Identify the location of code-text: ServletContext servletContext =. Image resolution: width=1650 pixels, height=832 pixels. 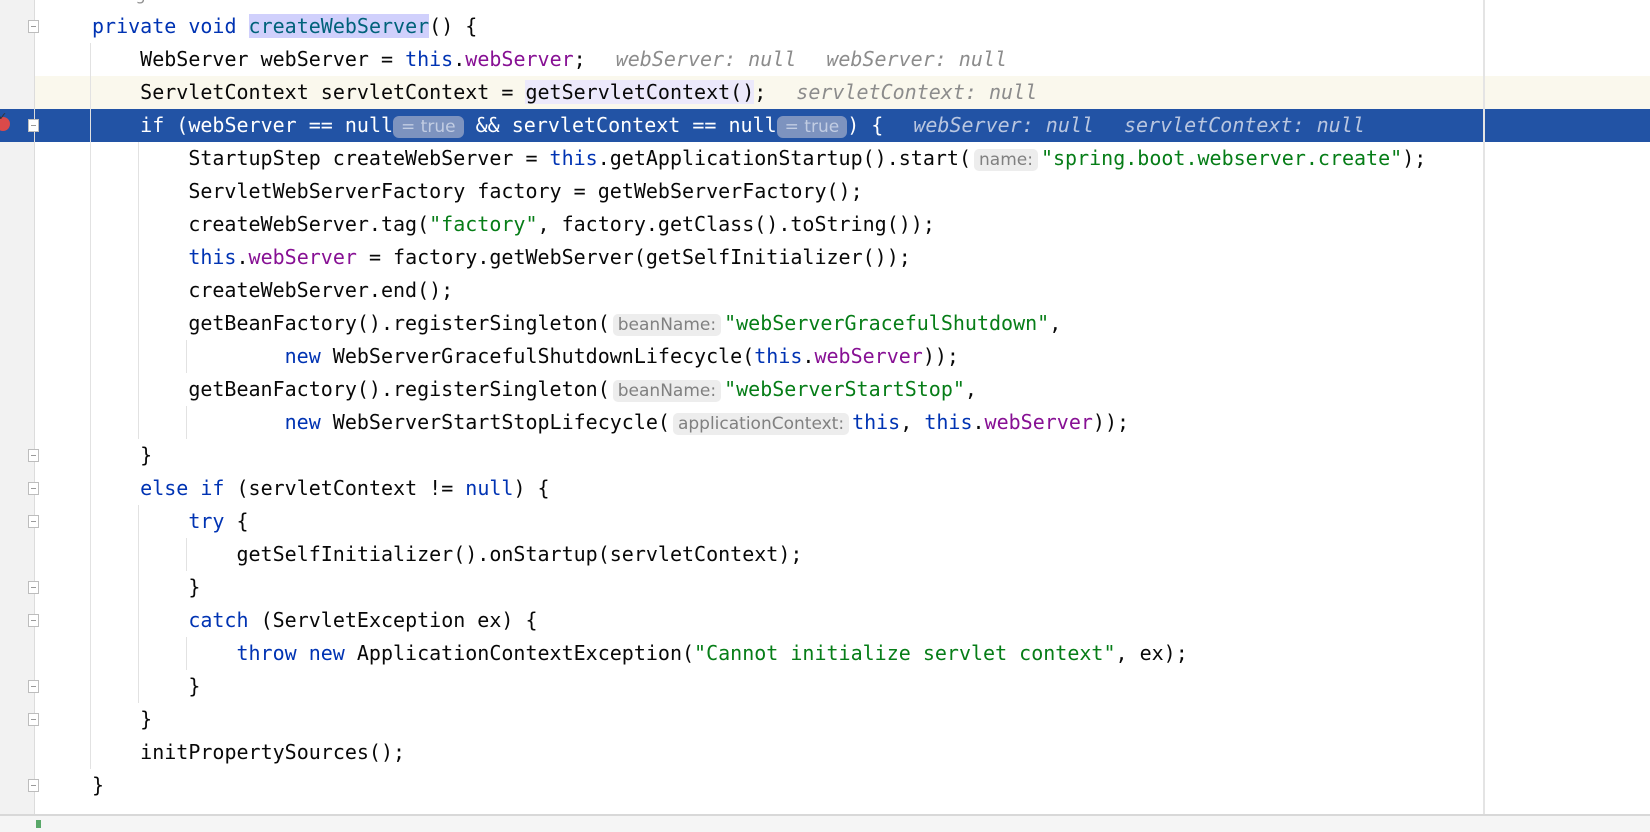
(333, 92).